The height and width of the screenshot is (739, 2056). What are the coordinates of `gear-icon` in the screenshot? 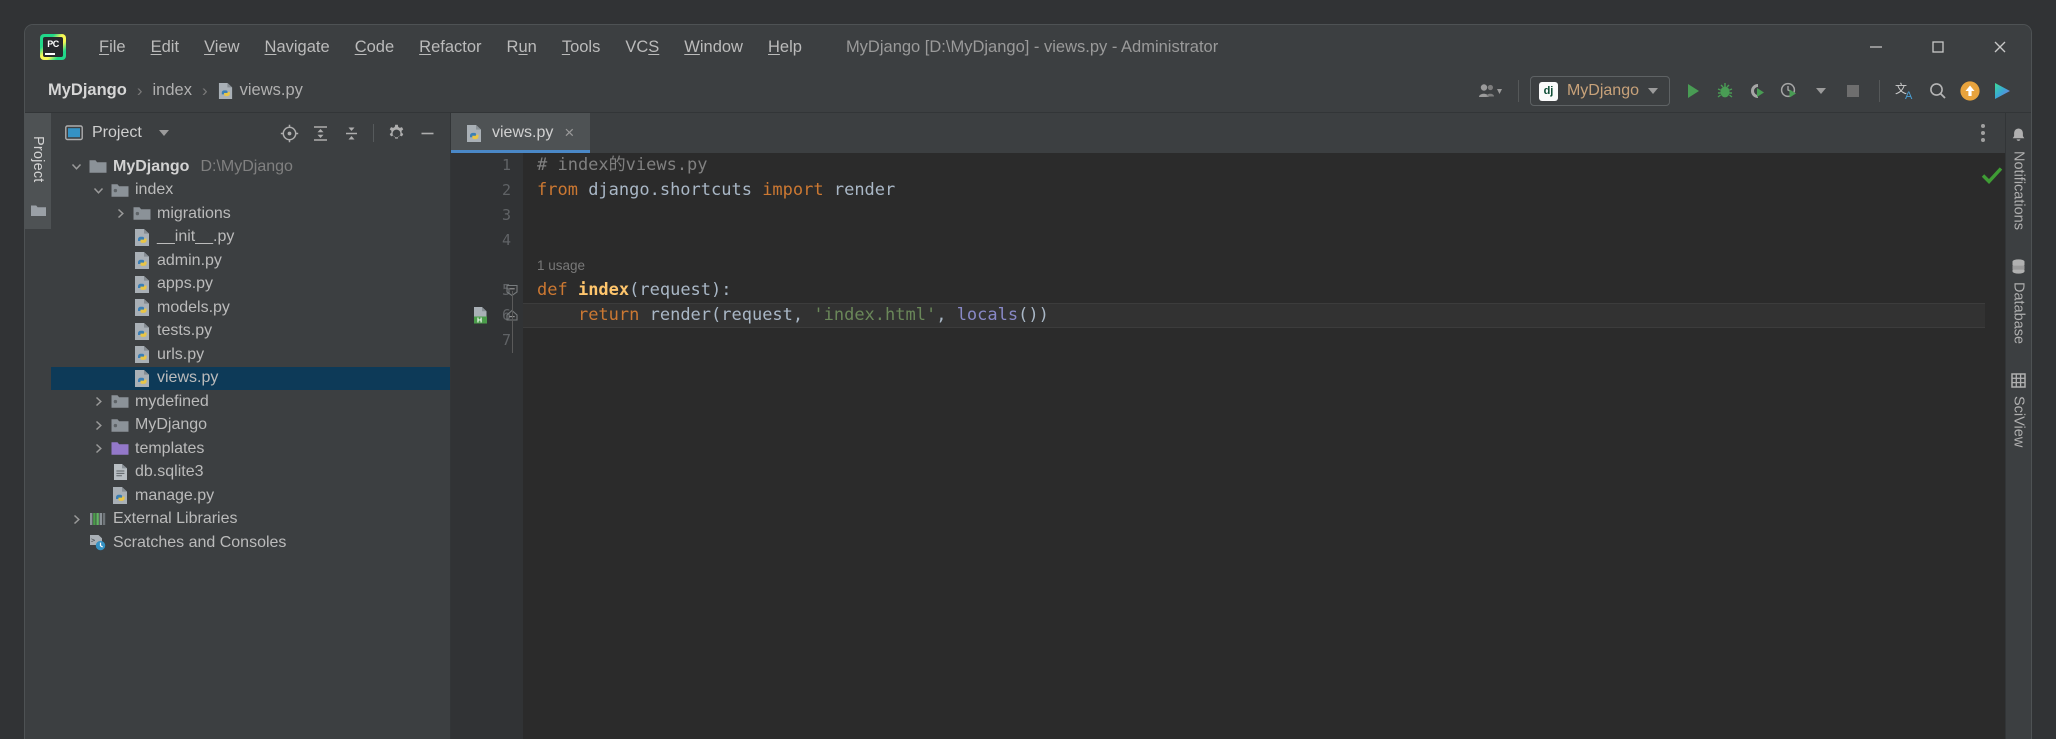 It's located at (396, 133).